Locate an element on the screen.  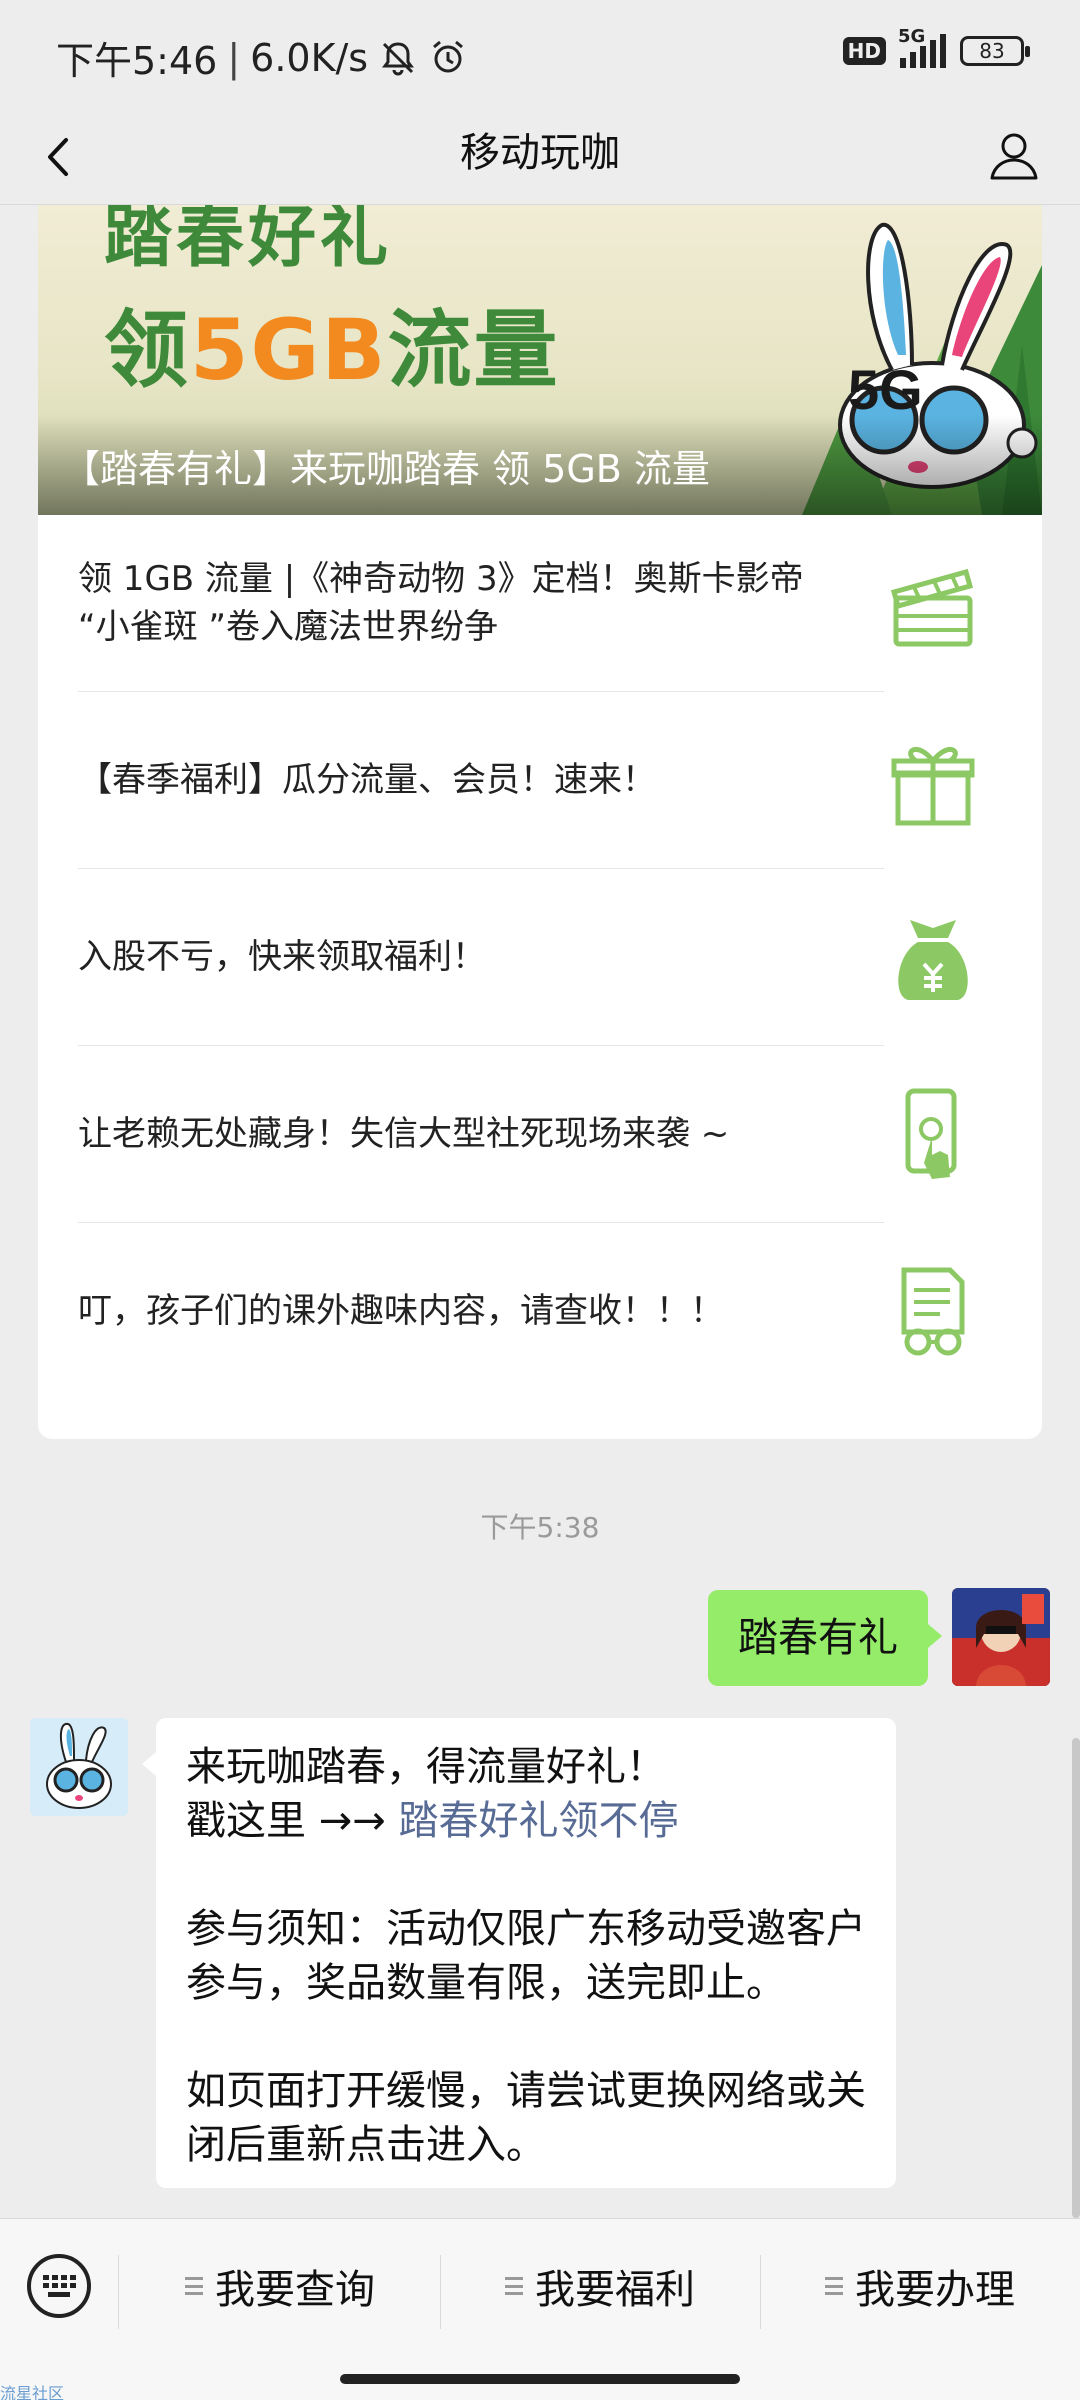
menu-query-button: 我要查询 is located at coordinates (280, 2286).